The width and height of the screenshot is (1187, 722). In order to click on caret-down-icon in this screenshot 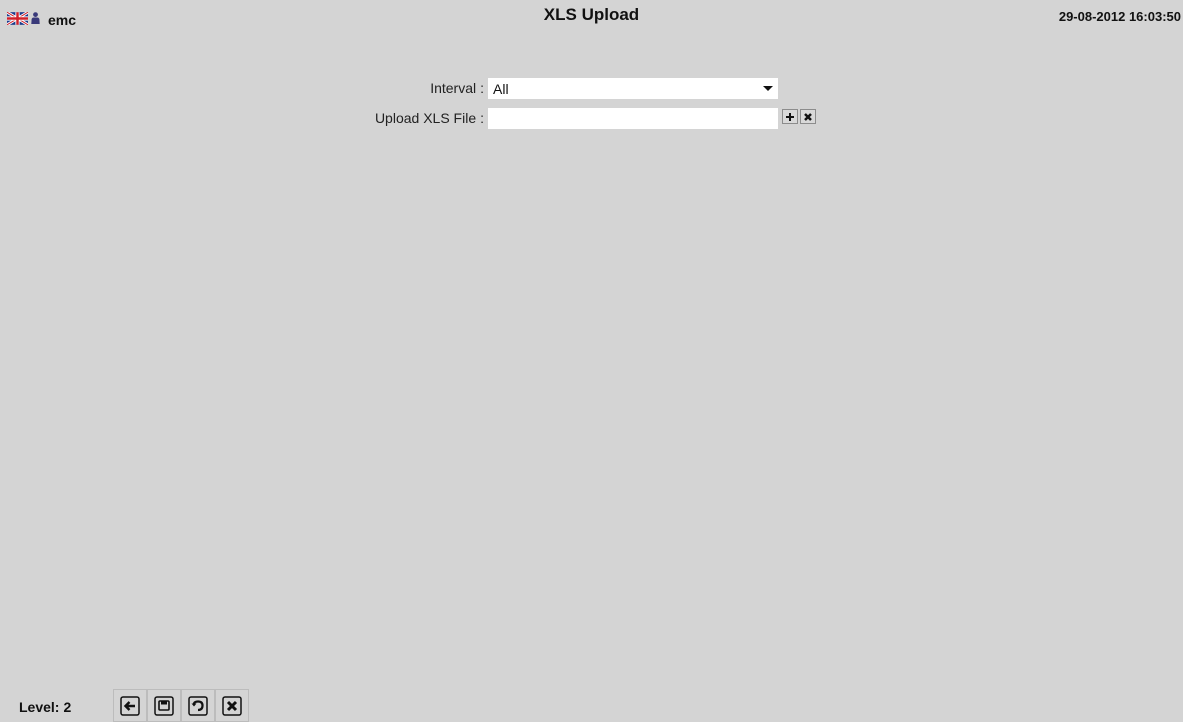, I will do `click(768, 88)`.